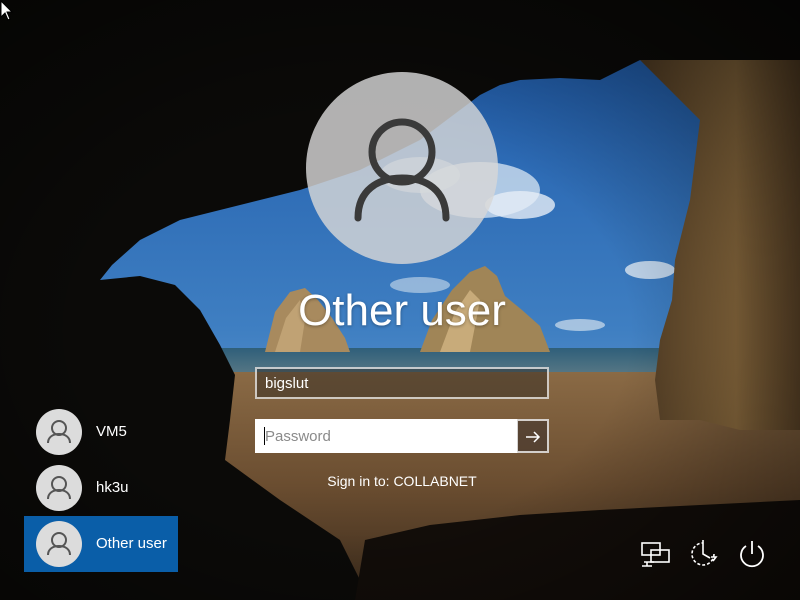 The height and width of the screenshot is (600, 800). What do you see at coordinates (131, 543) in the screenshot?
I see `user-list-label: Other user` at bounding box center [131, 543].